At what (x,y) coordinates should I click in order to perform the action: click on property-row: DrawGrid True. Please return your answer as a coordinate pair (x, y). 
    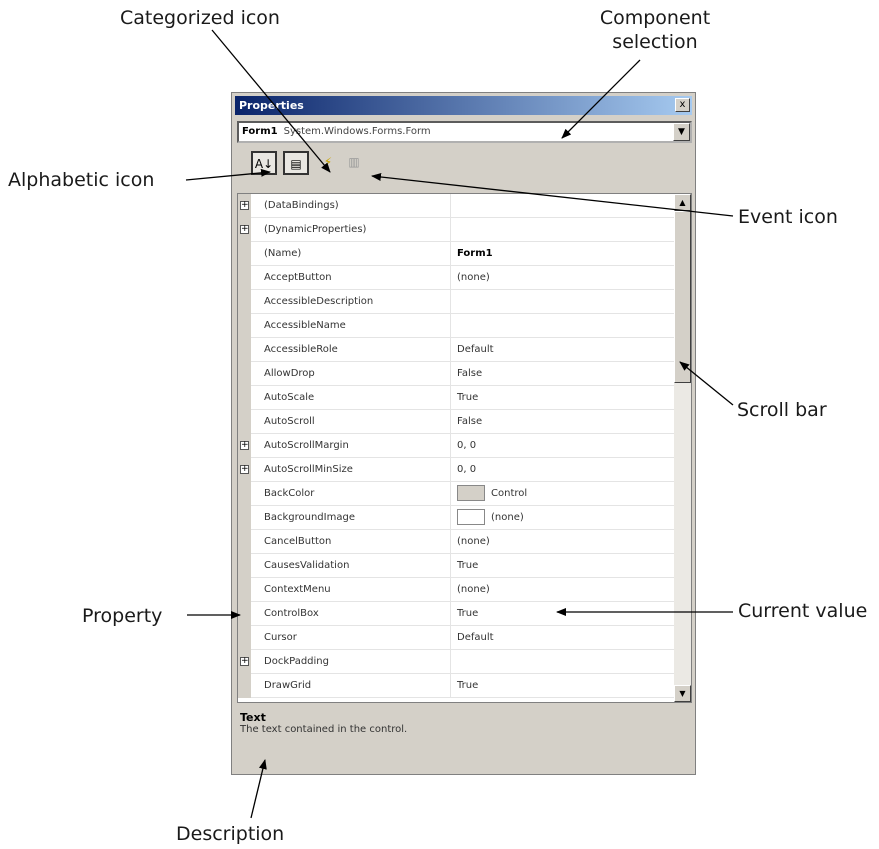
    Looking at the image, I should click on (464, 686).